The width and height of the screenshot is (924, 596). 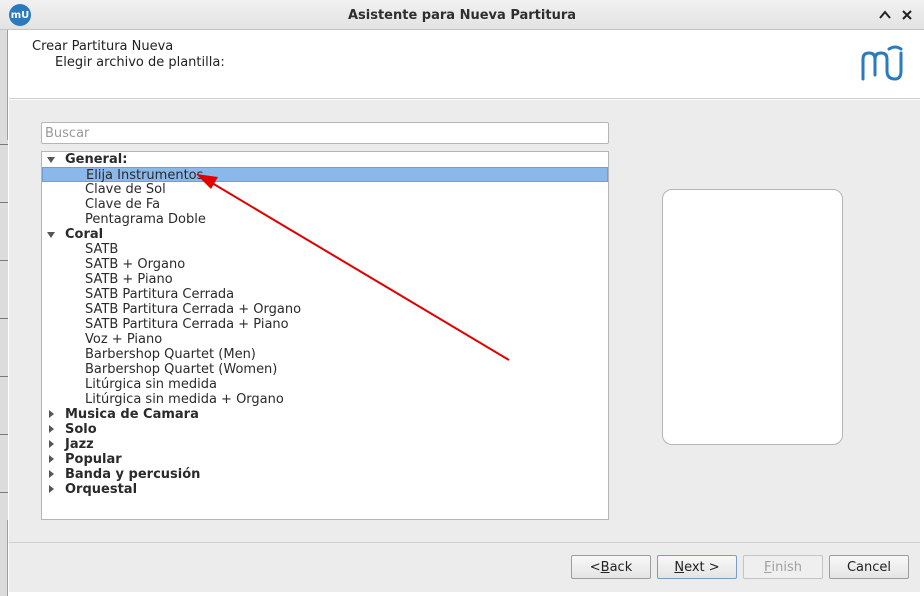 What do you see at coordinates (325, 264) in the screenshot?
I see `tree-item: SATB + Organo` at bounding box center [325, 264].